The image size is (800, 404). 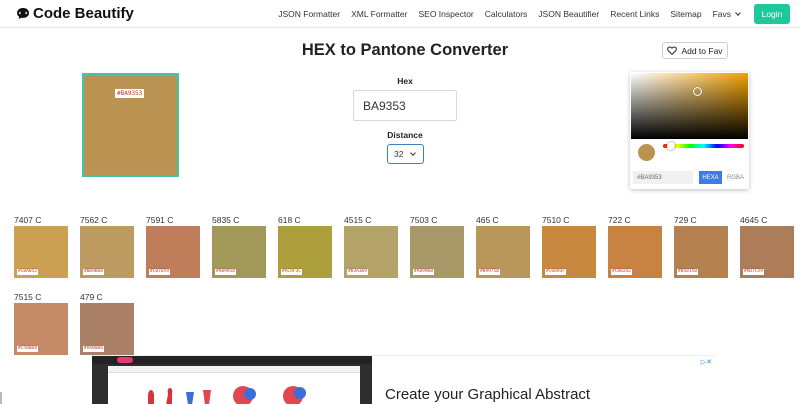 I want to click on pantone-hex-label: #CBA052, so click(x=27, y=272).